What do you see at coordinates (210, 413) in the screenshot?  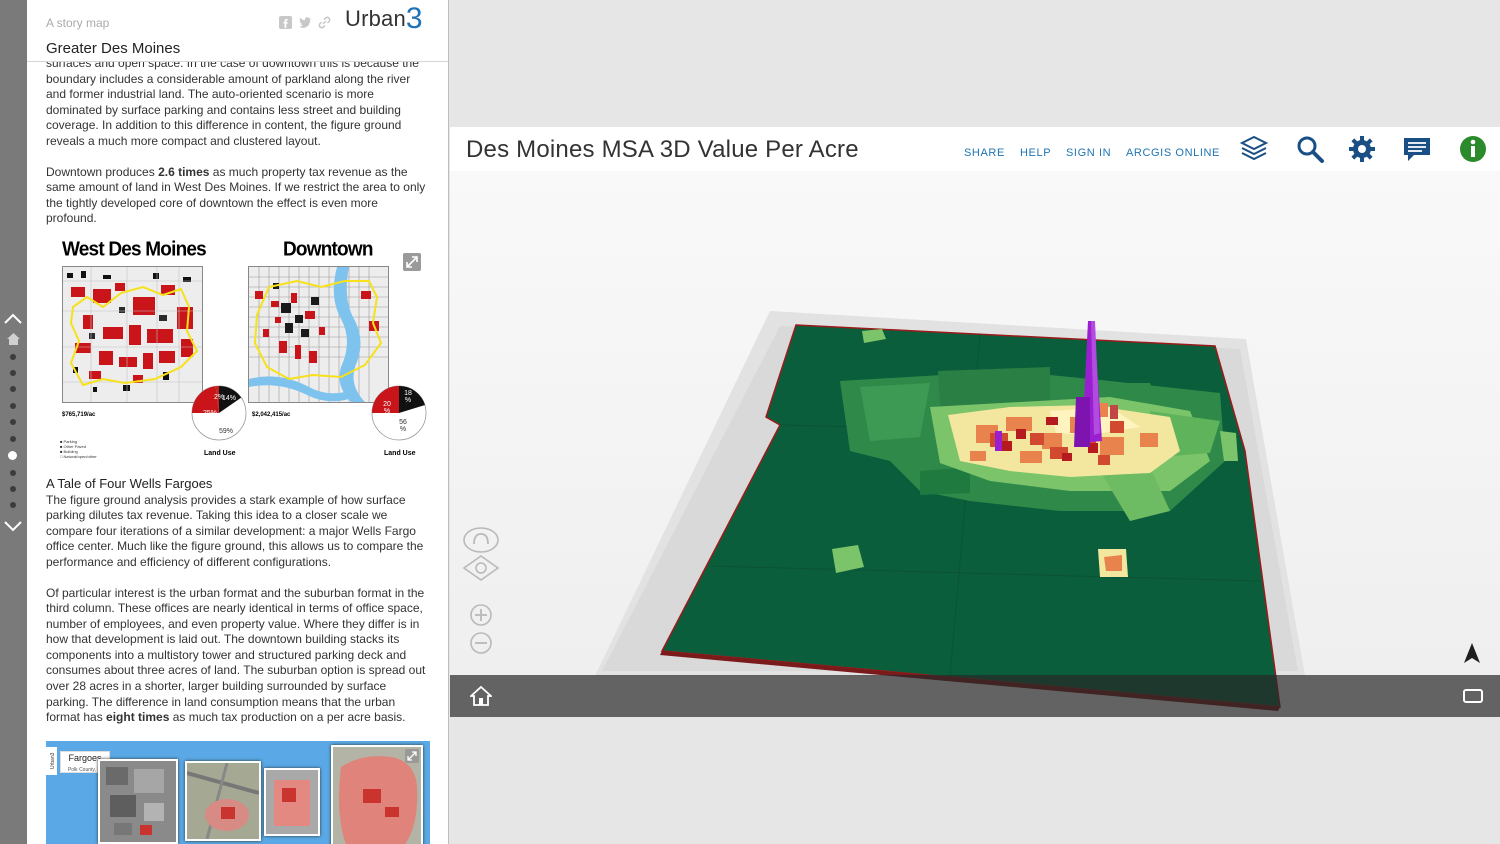 I see `west-pie-c: 25%` at bounding box center [210, 413].